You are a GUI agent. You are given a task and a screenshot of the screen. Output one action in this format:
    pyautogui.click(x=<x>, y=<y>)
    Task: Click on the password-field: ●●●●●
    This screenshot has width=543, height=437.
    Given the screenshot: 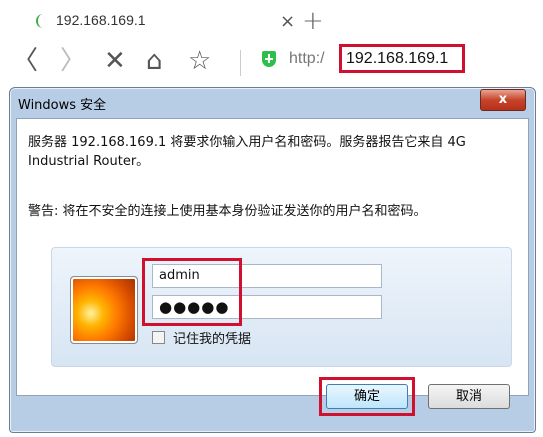 What is the action you would take?
    pyautogui.click(x=267, y=307)
    